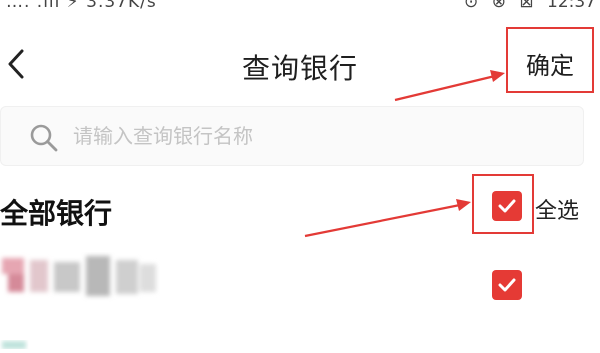 Image resolution: width=600 pixels, height=353 pixels. I want to click on annotation-arrowhead, so click(463, 205).